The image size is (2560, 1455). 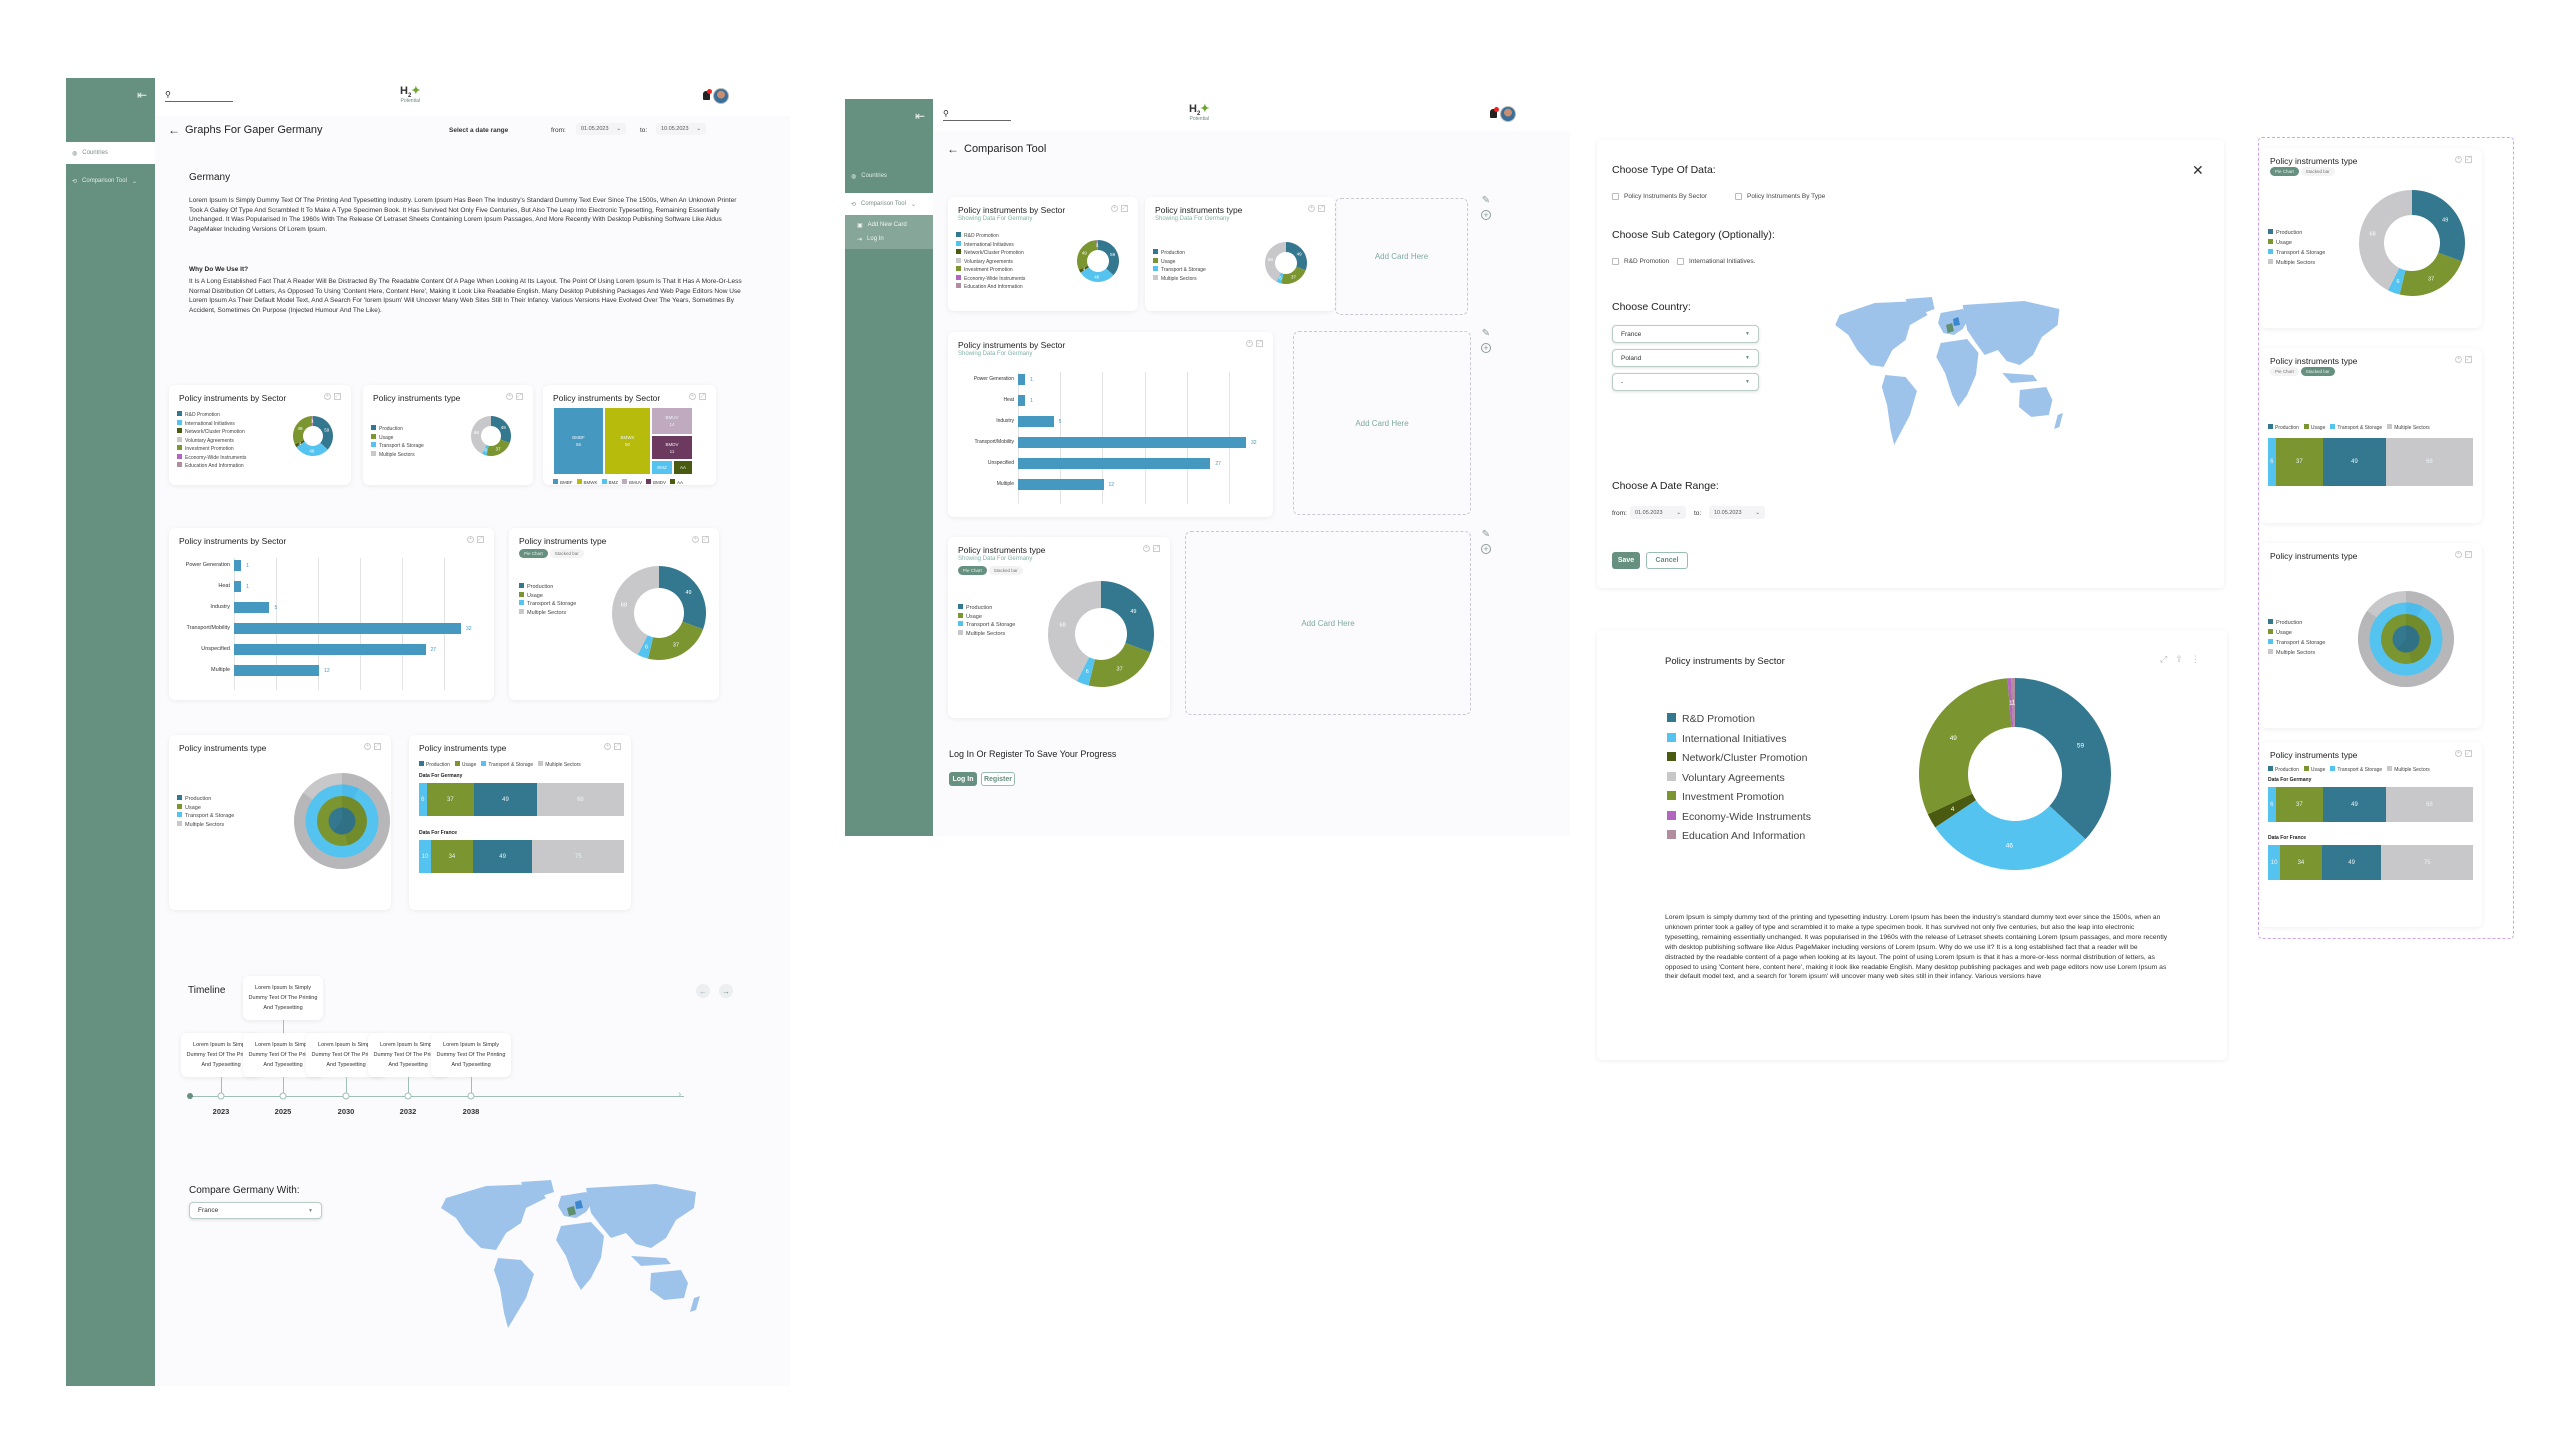 I want to click on compare-country-select: France ▼, so click(x=255, y=1210).